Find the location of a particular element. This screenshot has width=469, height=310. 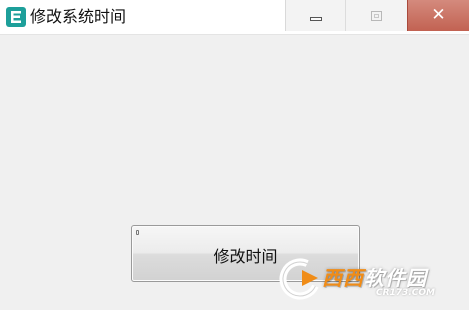

maximize-button is located at coordinates (376, 15).